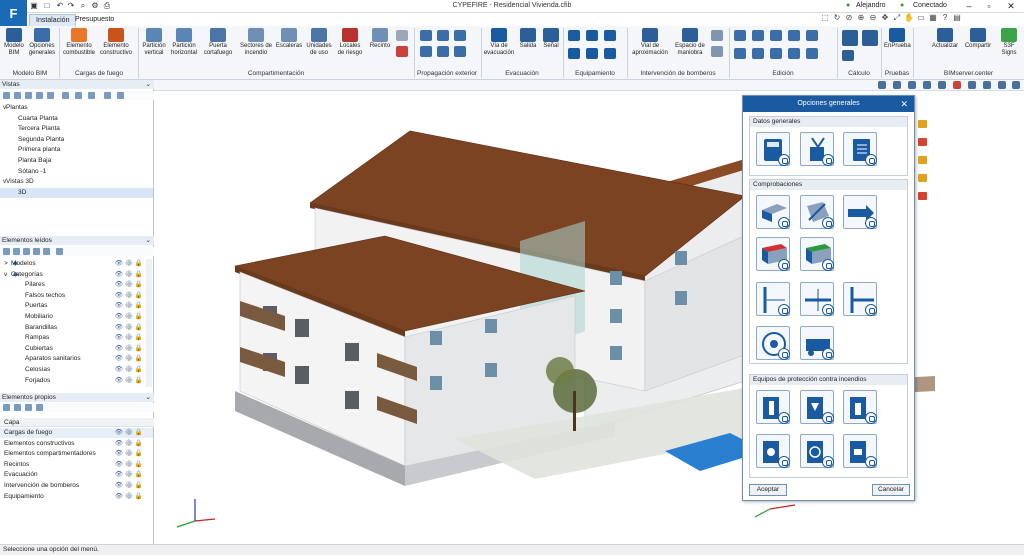  I want to click on import-view-icon, so click(107, 95).